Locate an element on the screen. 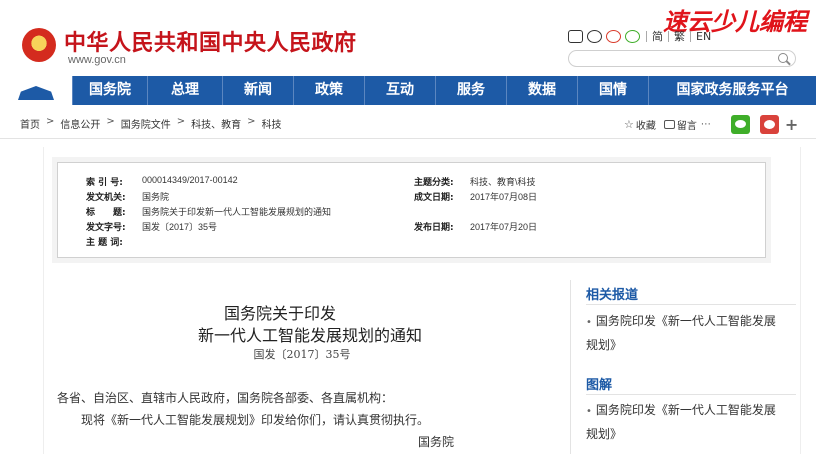  info-topic: 主题分类: 科技、教育\科技 is located at coordinates (475, 181).